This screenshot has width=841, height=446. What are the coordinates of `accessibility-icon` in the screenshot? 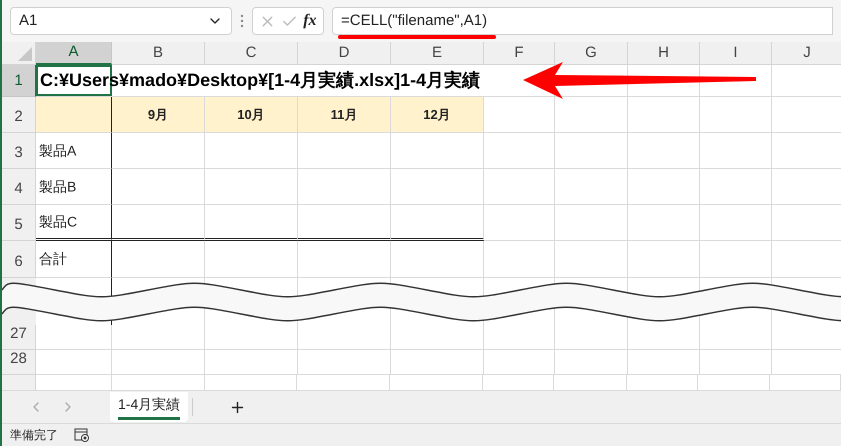 It's located at (82, 435).